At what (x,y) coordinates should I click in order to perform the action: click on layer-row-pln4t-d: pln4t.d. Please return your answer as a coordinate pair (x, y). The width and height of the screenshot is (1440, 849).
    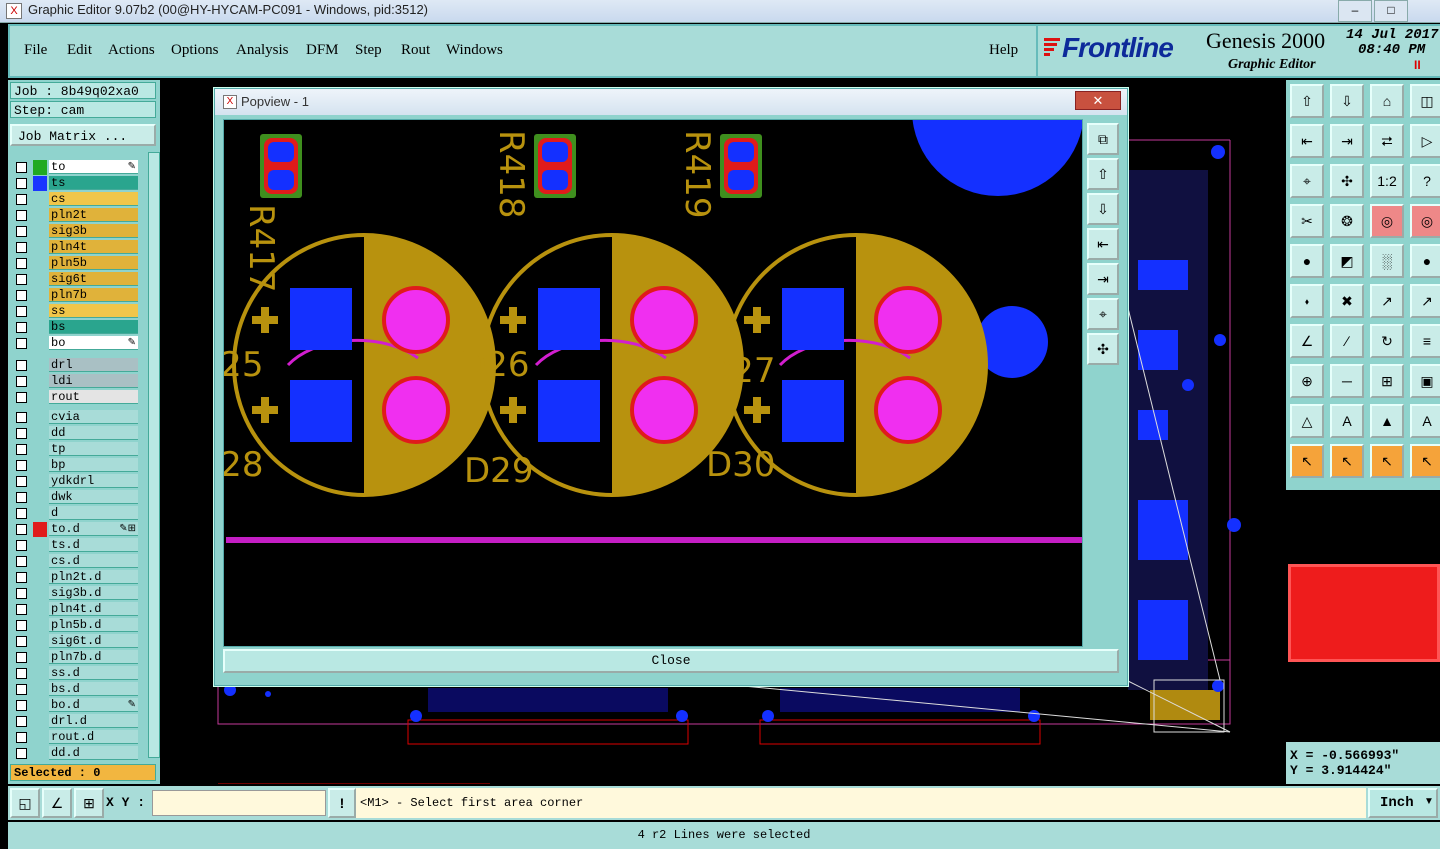
    Looking at the image, I should click on (77, 609).